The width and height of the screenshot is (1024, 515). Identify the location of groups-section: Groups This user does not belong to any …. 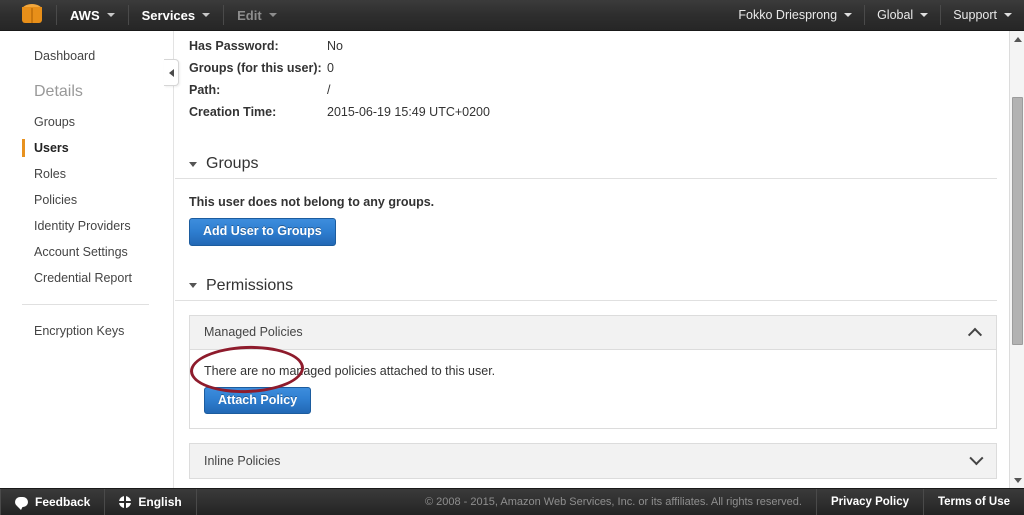
(592, 200).